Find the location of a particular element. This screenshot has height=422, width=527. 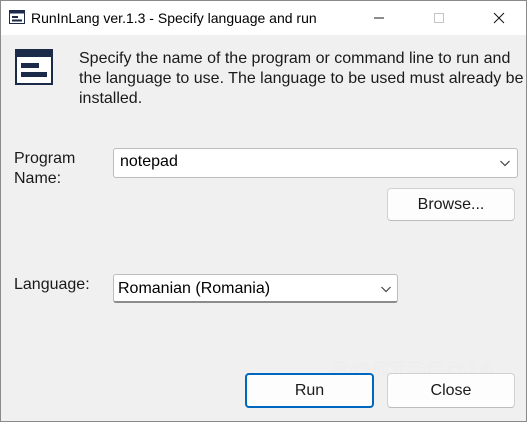

maximize-button is located at coordinates (439, 18).